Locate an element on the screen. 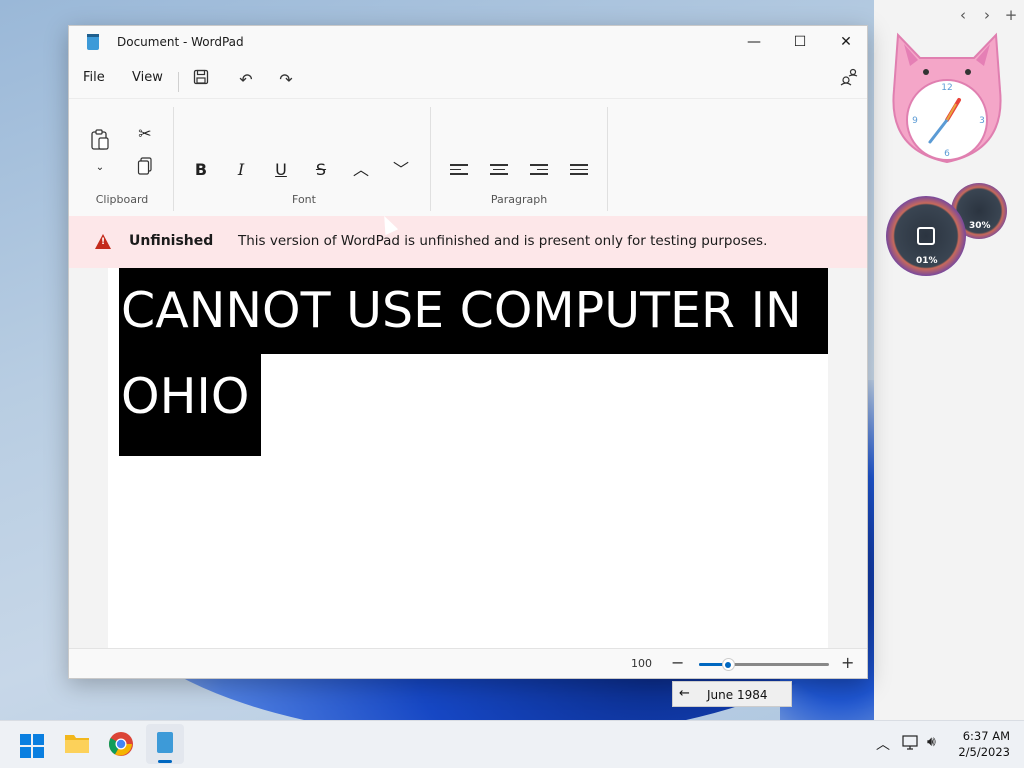 This screenshot has height=768, width=1024. bold-button: B is located at coordinates (201, 170).